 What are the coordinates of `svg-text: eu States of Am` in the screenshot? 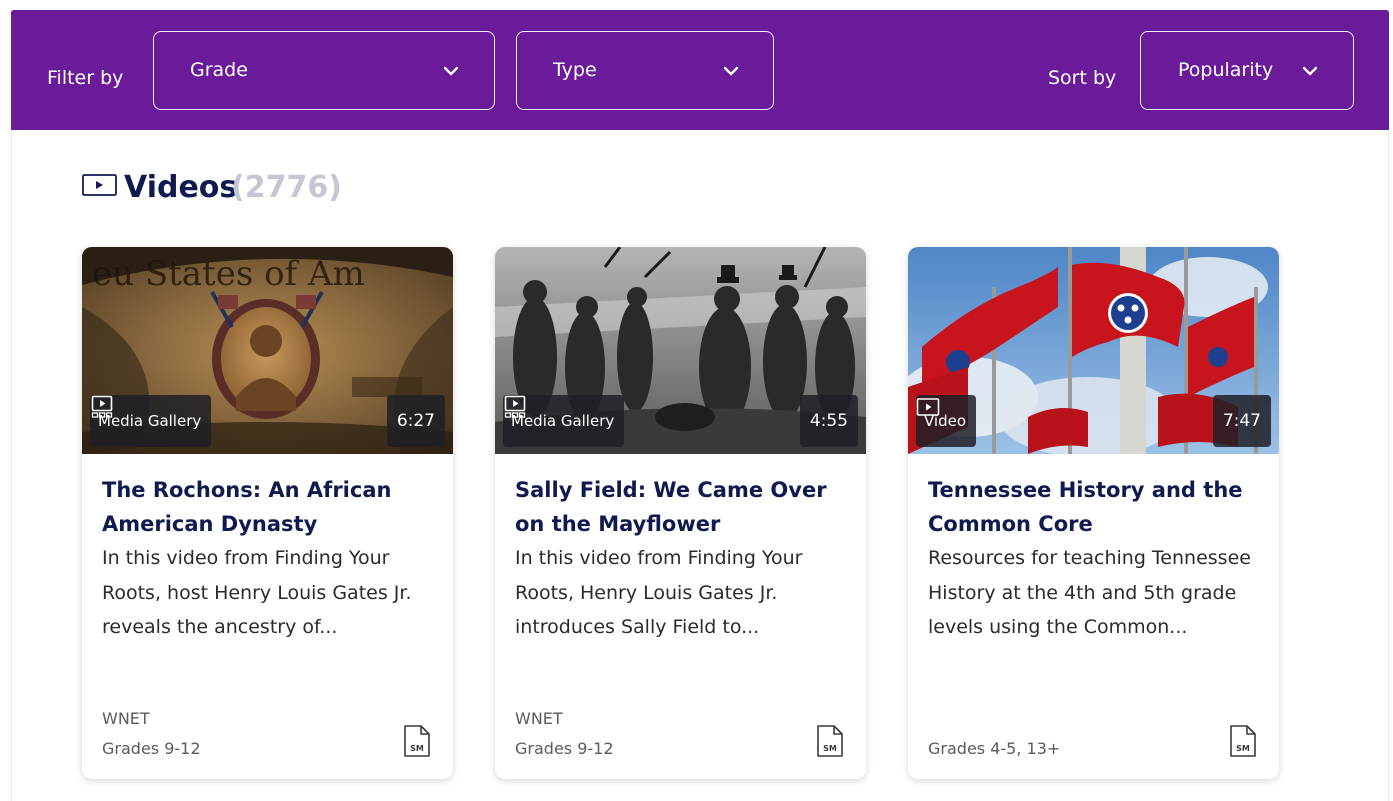 It's located at (228, 274).